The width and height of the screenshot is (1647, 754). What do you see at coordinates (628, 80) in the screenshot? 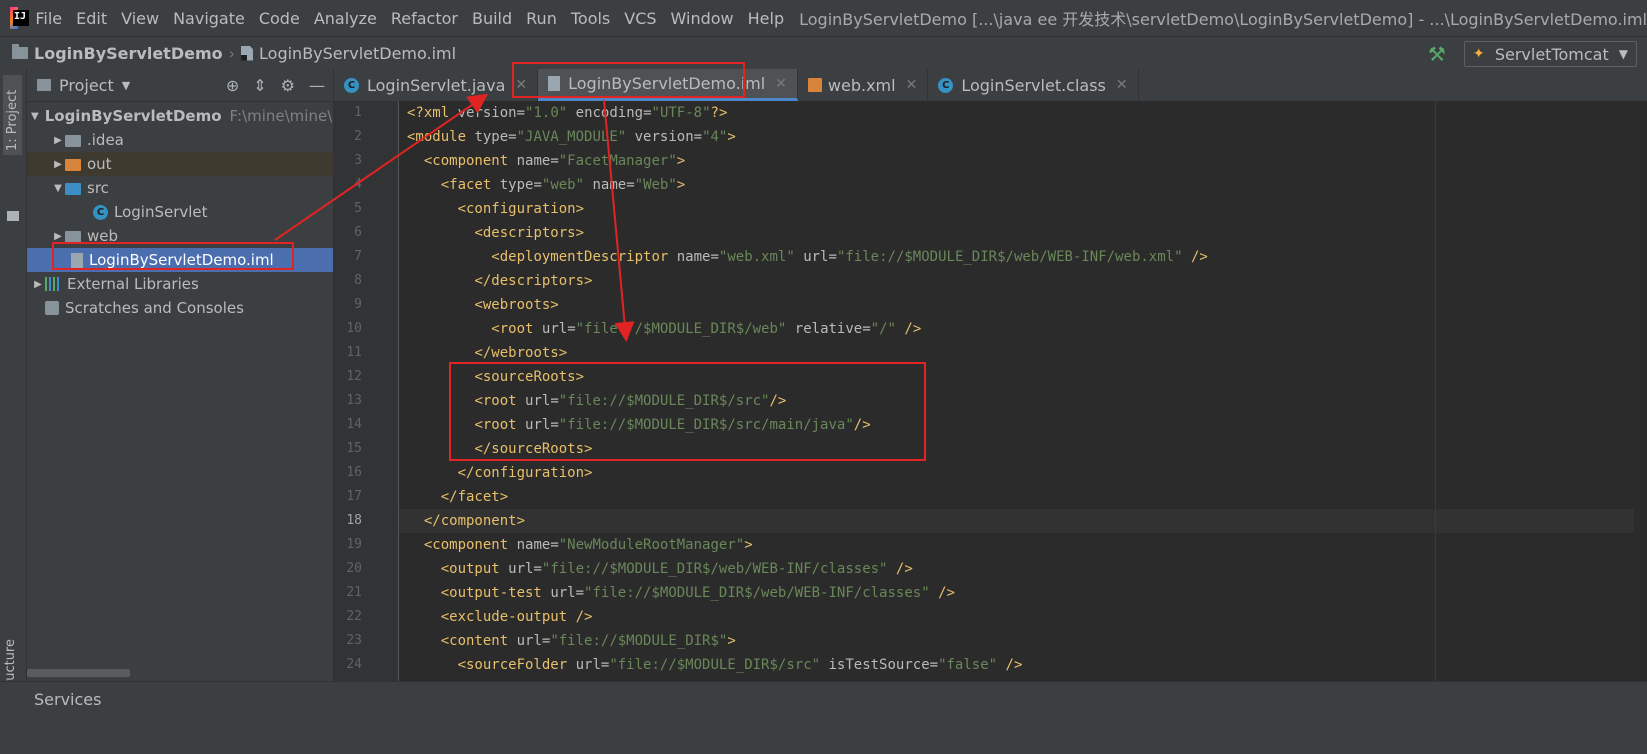
I see `annotation-box-tab` at bounding box center [628, 80].